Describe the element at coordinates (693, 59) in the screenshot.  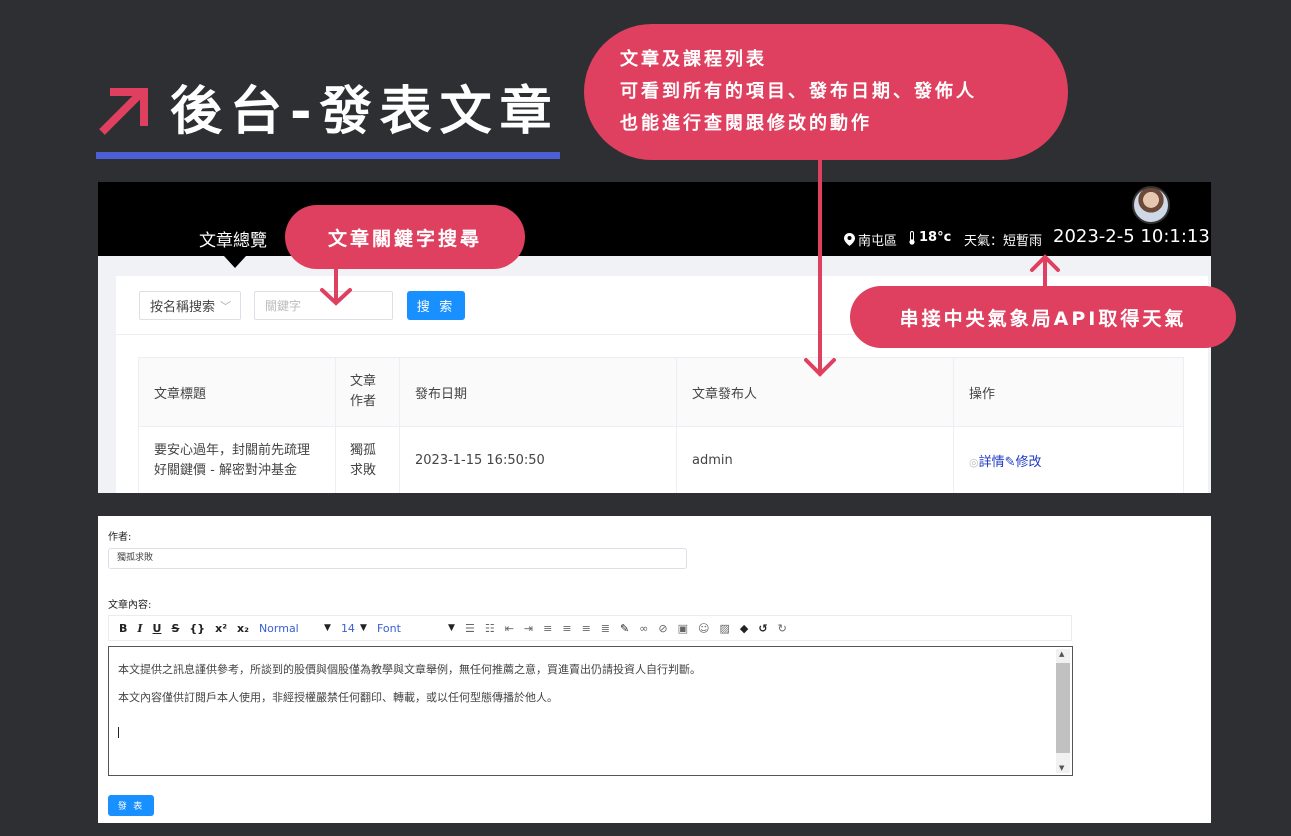
I see `callout-line: 文章及課程列表` at that location.